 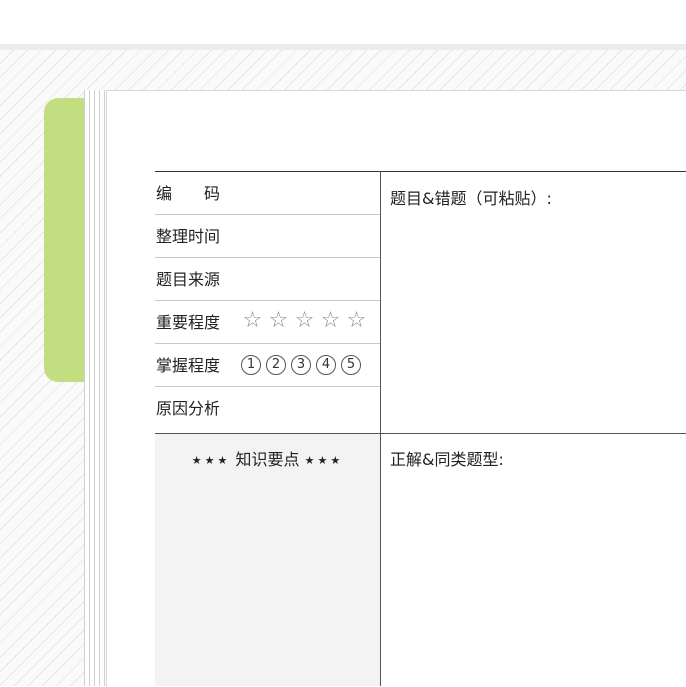 What do you see at coordinates (351, 365) in the screenshot?
I see `mastery-level-5: 5` at bounding box center [351, 365].